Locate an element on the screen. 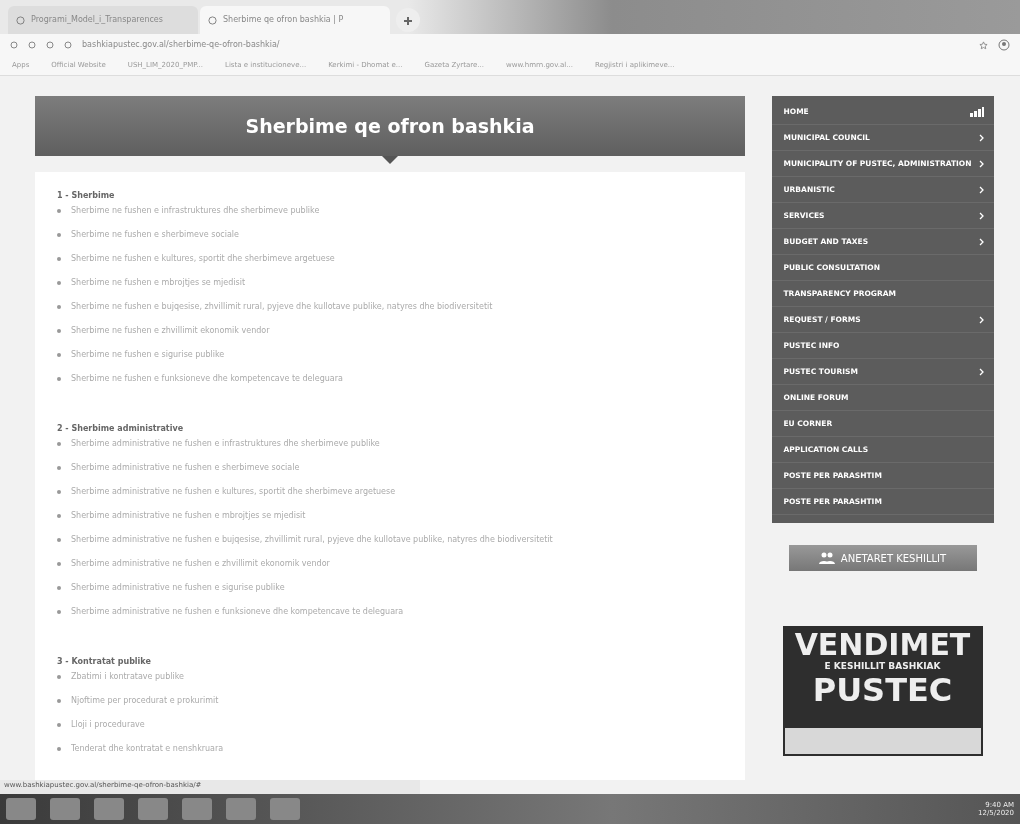 The width and height of the screenshot is (1020, 824). browser-tab: Sherbime qe ofron bashkia | P is located at coordinates (295, 20).